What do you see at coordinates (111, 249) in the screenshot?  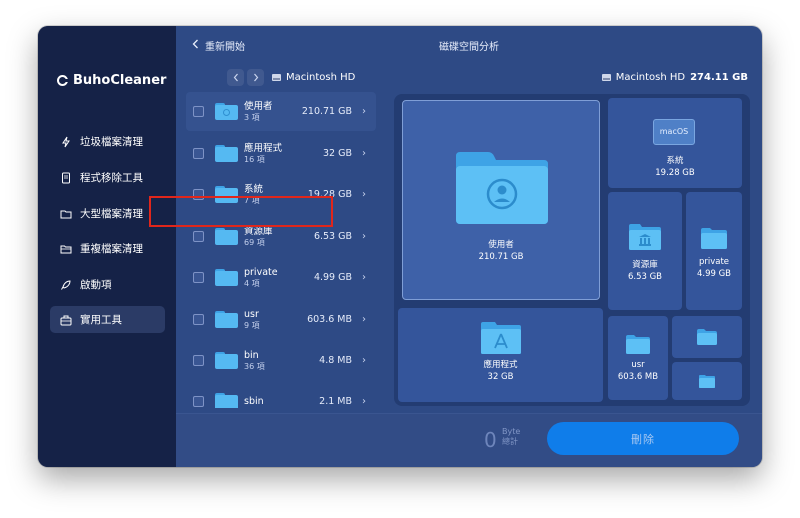 I see `sidebar-item-label: 重複檔案清理` at bounding box center [111, 249].